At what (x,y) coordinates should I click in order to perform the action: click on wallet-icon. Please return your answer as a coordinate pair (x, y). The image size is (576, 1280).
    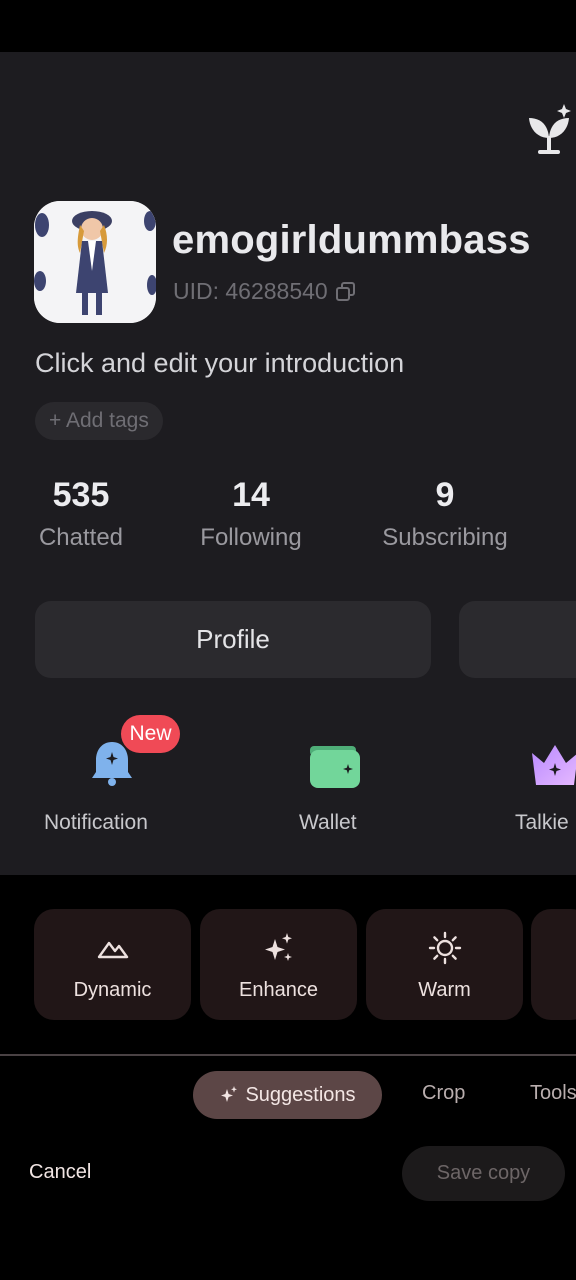
    Looking at the image, I should click on (334, 766).